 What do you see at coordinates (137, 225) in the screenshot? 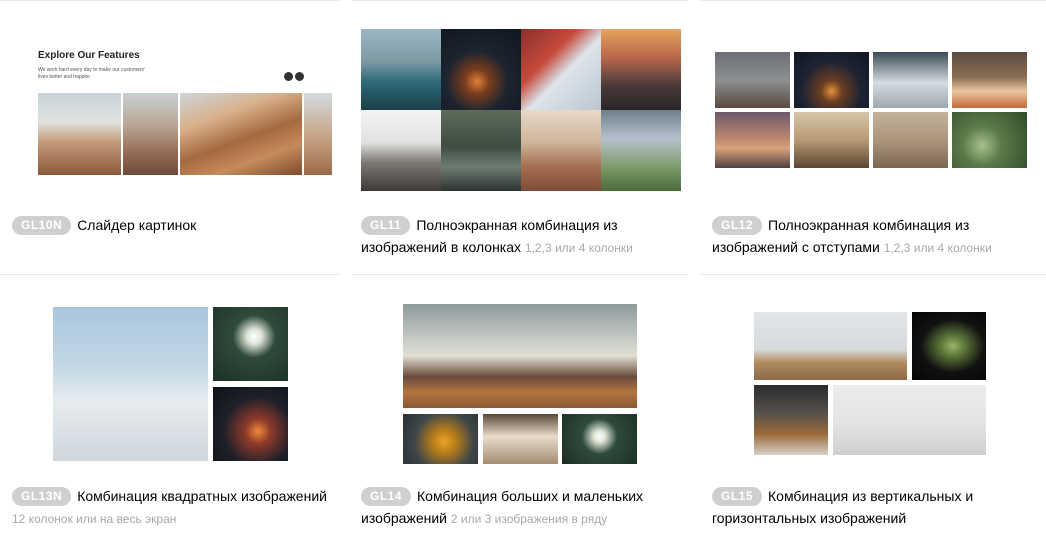
I see `card-title: Слайдер картинок` at bounding box center [137, 225].